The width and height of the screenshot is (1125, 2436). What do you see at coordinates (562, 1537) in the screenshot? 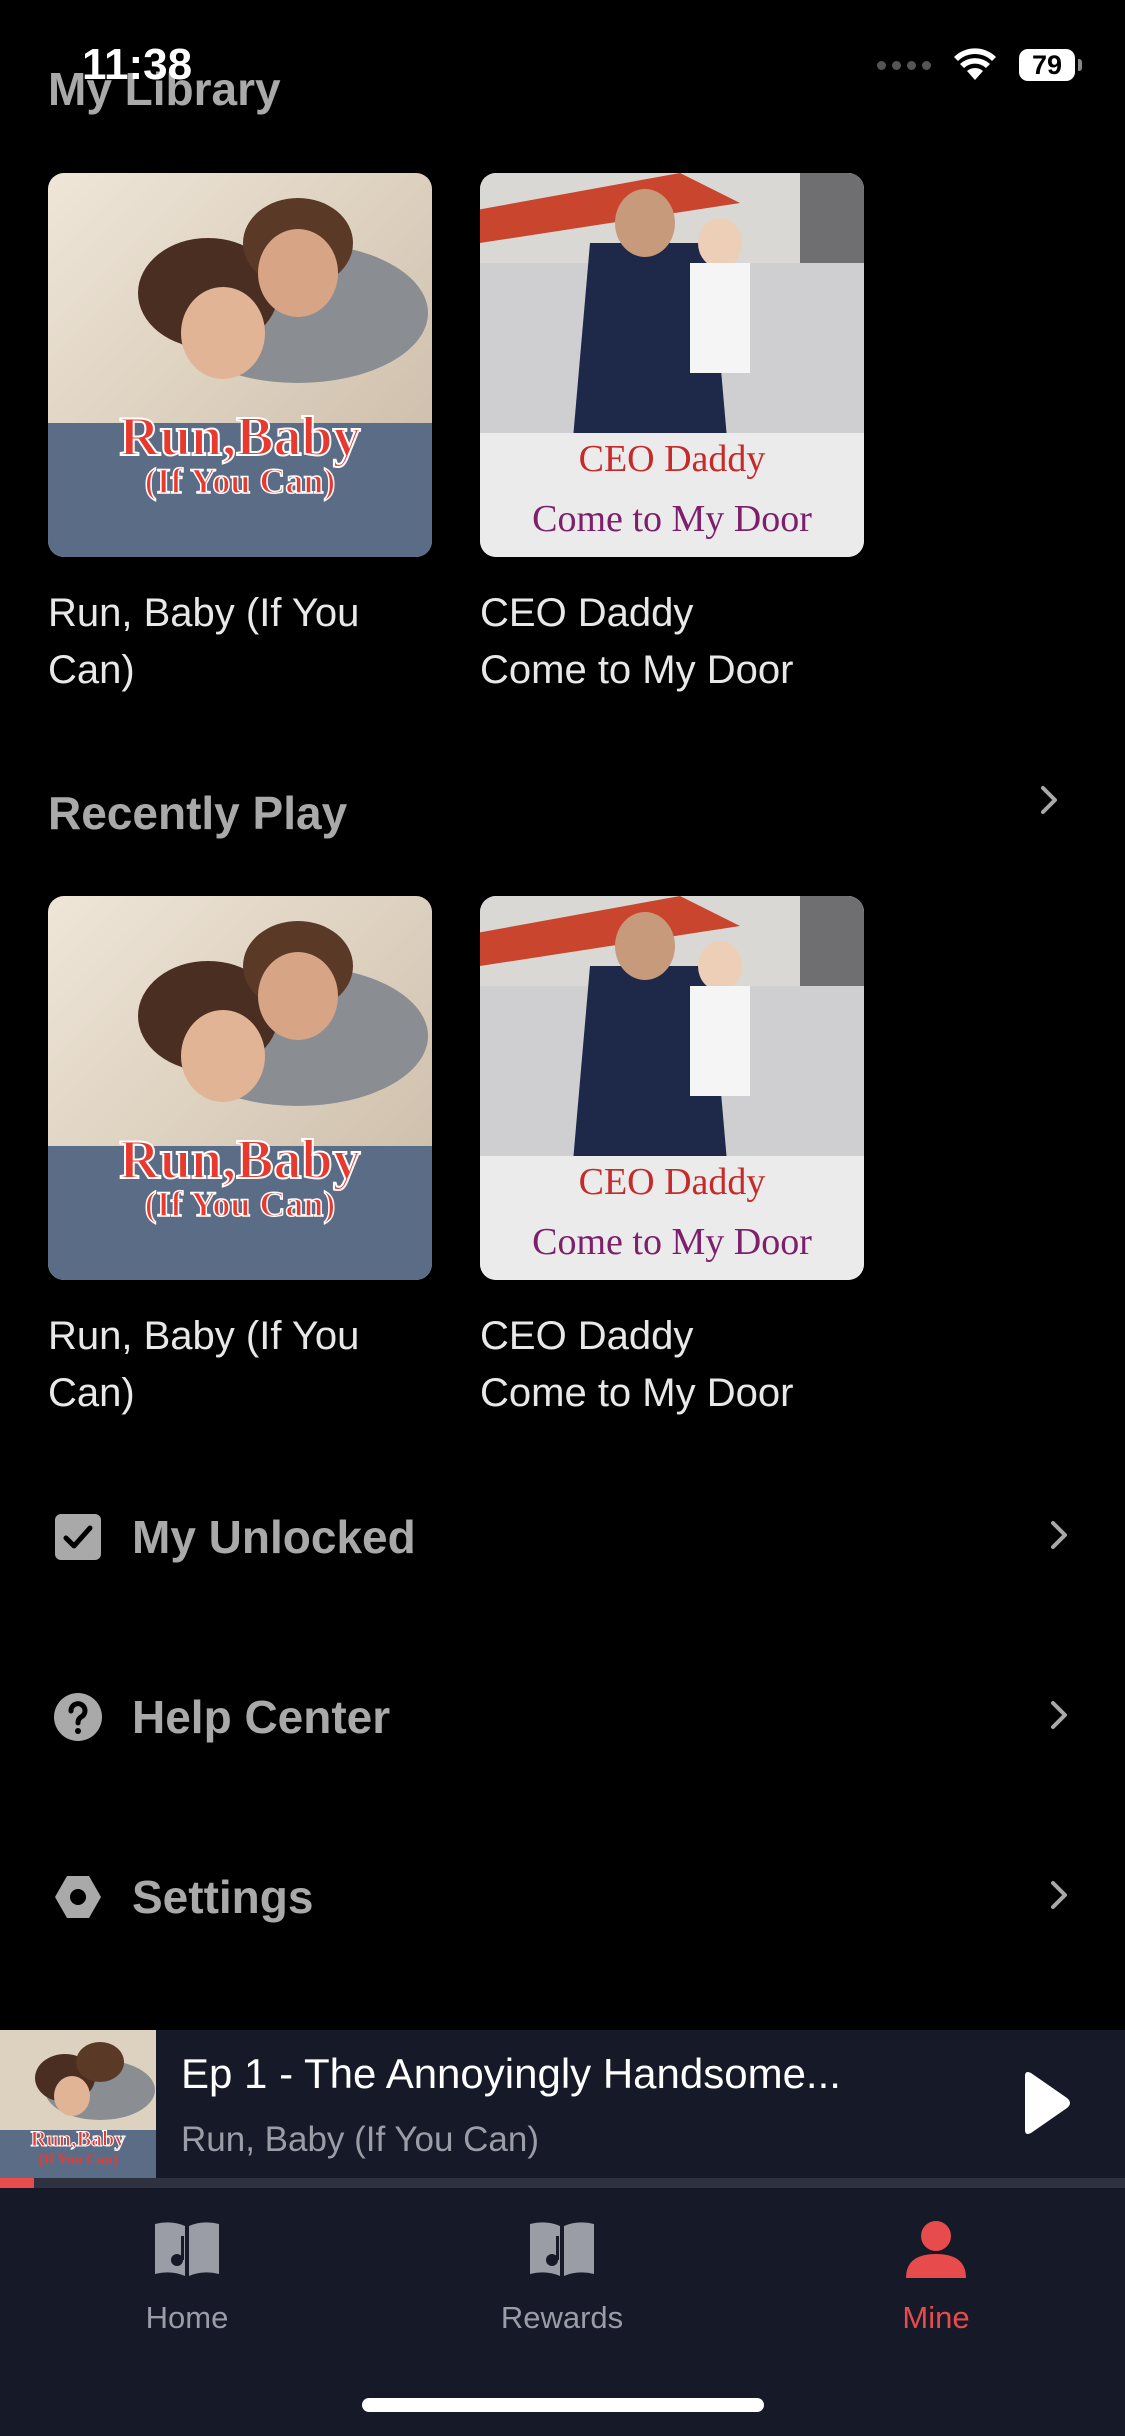
I see `menu-my-unlocked: My Unlocked` at bounding box center [562, 1537].